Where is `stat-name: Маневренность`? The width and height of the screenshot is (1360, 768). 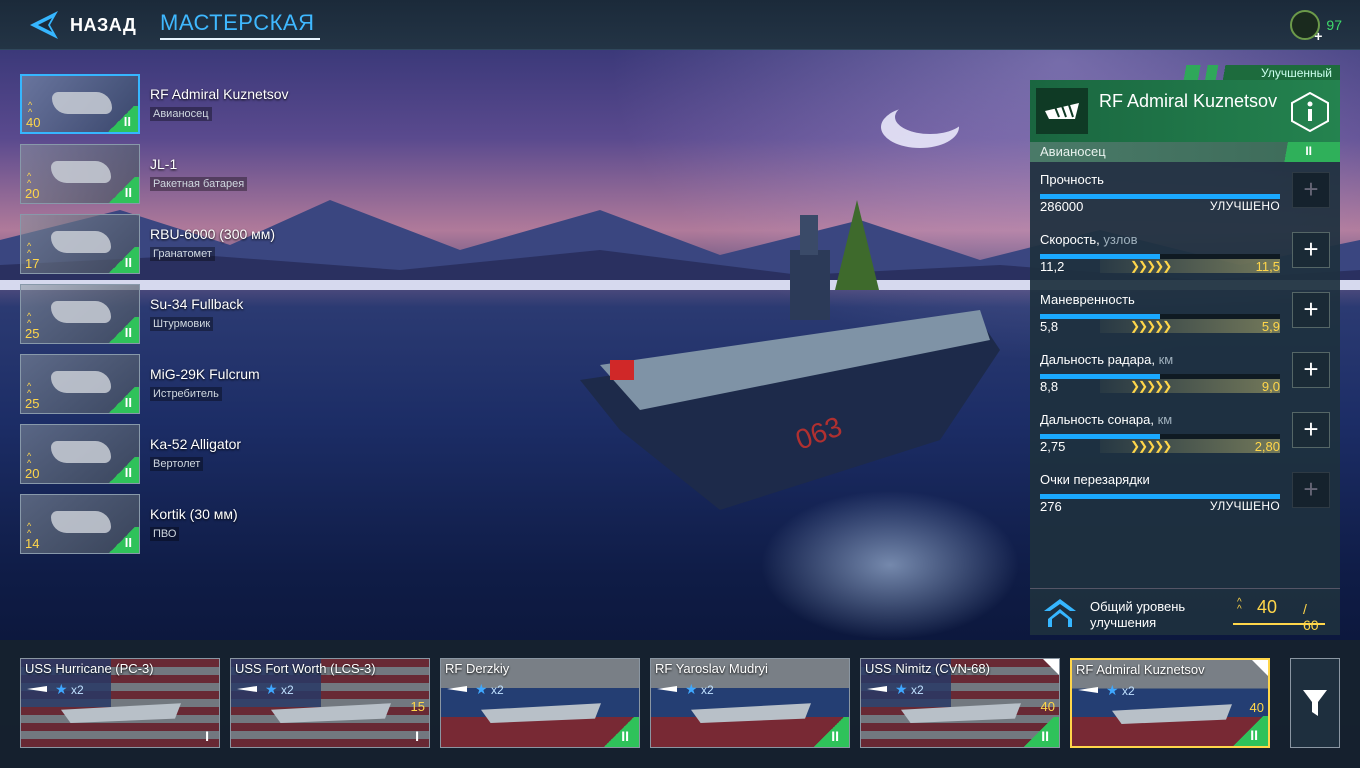 stat-name: Маневренность is located at coordinates (1087, 299).